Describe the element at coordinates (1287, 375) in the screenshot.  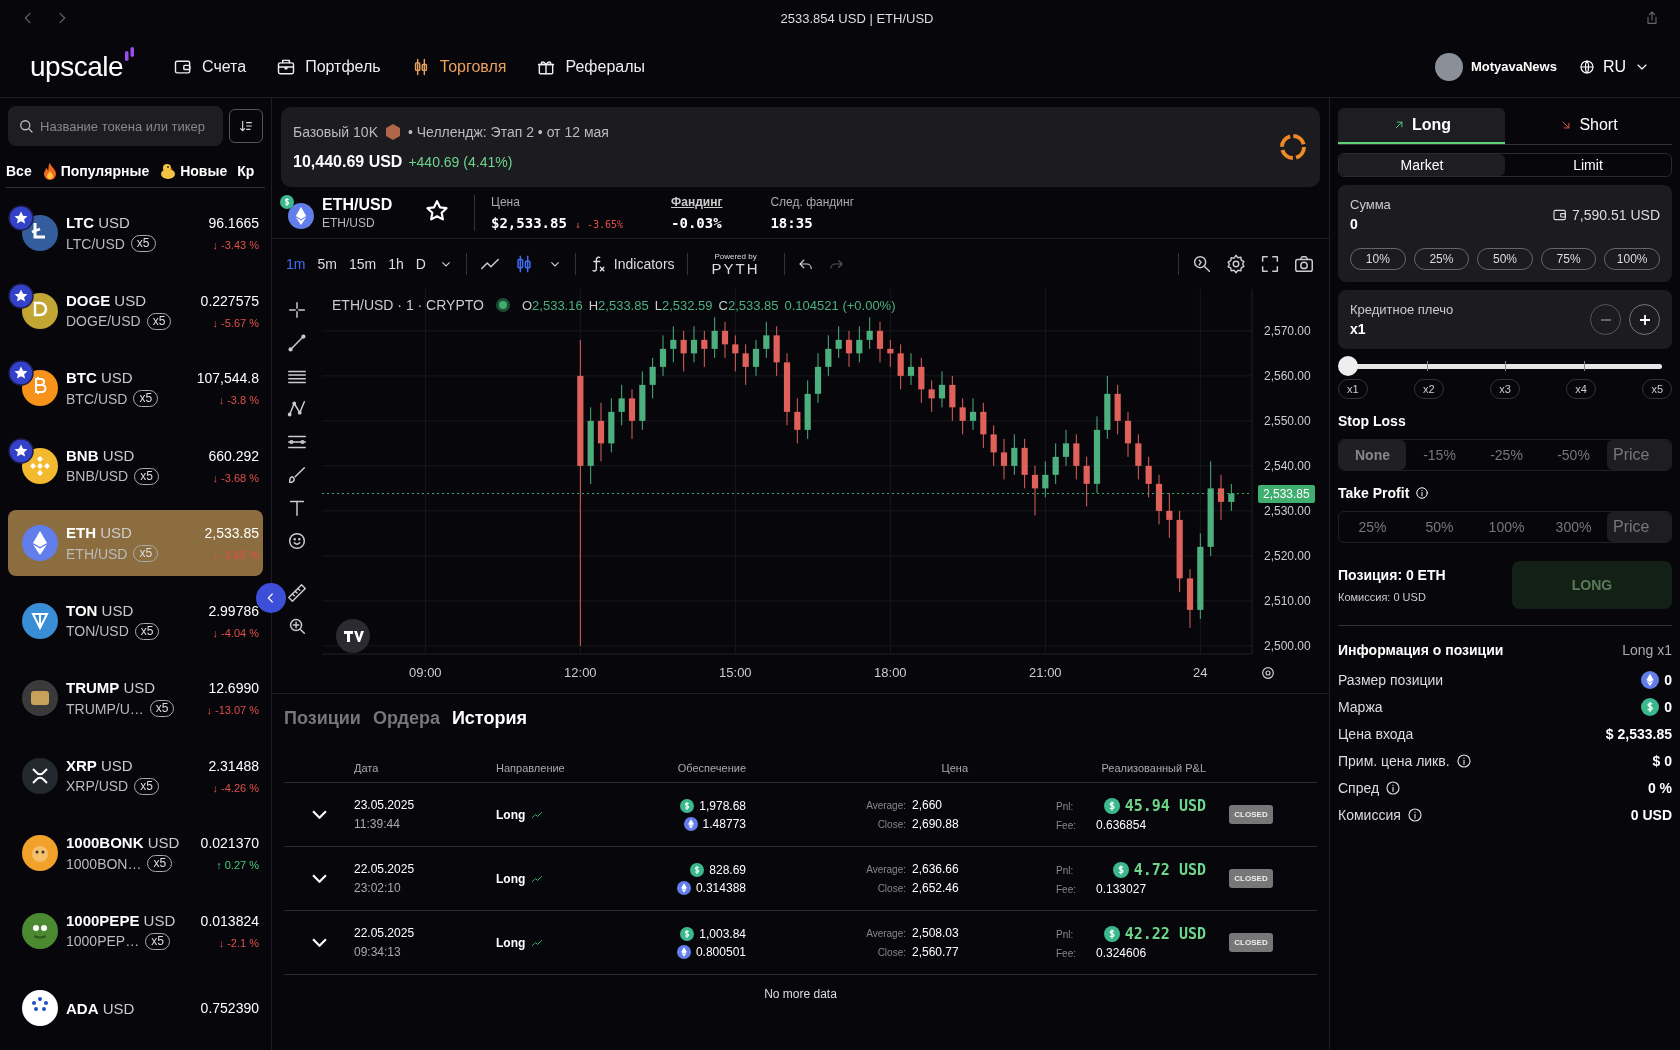
I see `price-axis-label: 2,560.00` at that location.